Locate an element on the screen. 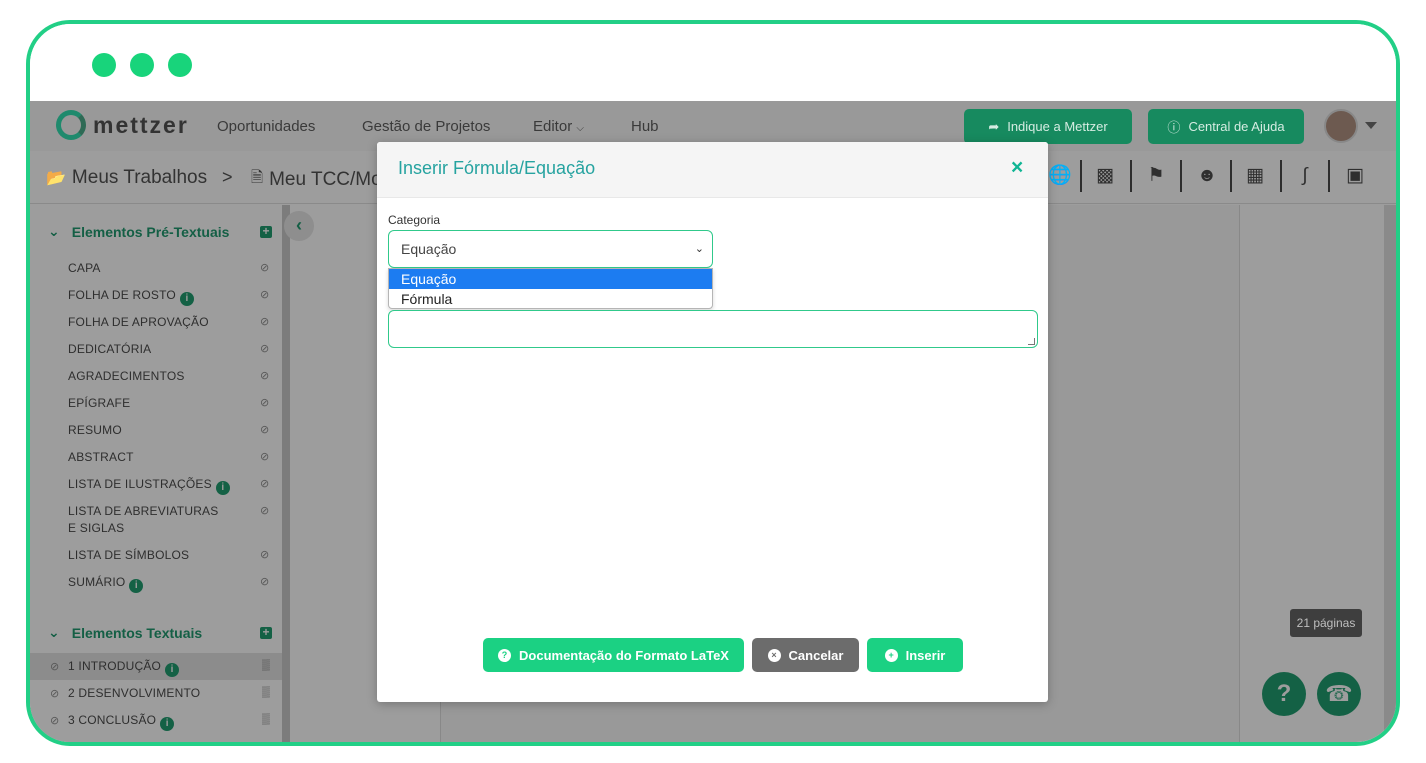 This screenshot has height=763, width=1426. breadcrumb-current: 🗎 Meu TCC/Mo is located at coordinates (316, 179).